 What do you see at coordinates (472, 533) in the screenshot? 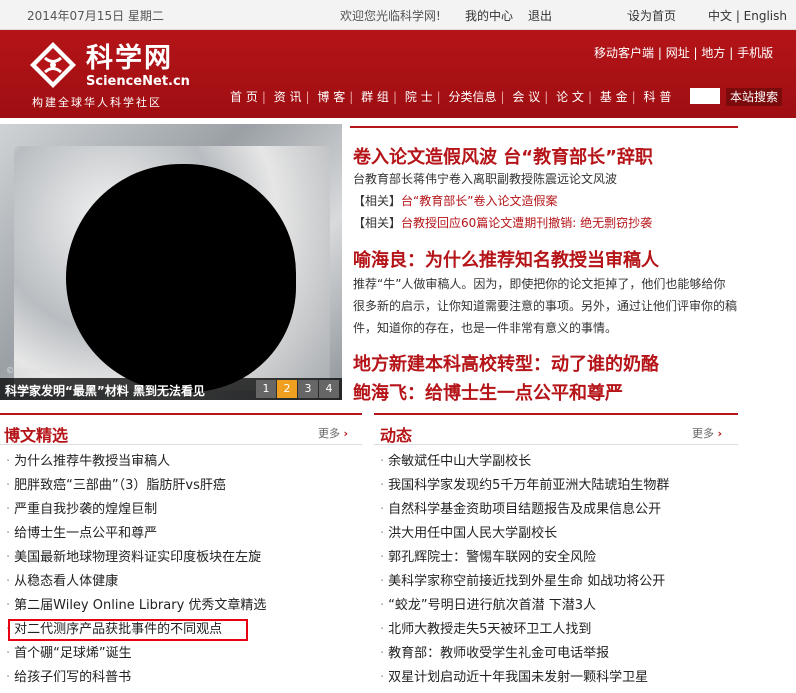
I see `list-item-text: 洪大用任中国人民大学副校长` at bounding box center [472, 533].